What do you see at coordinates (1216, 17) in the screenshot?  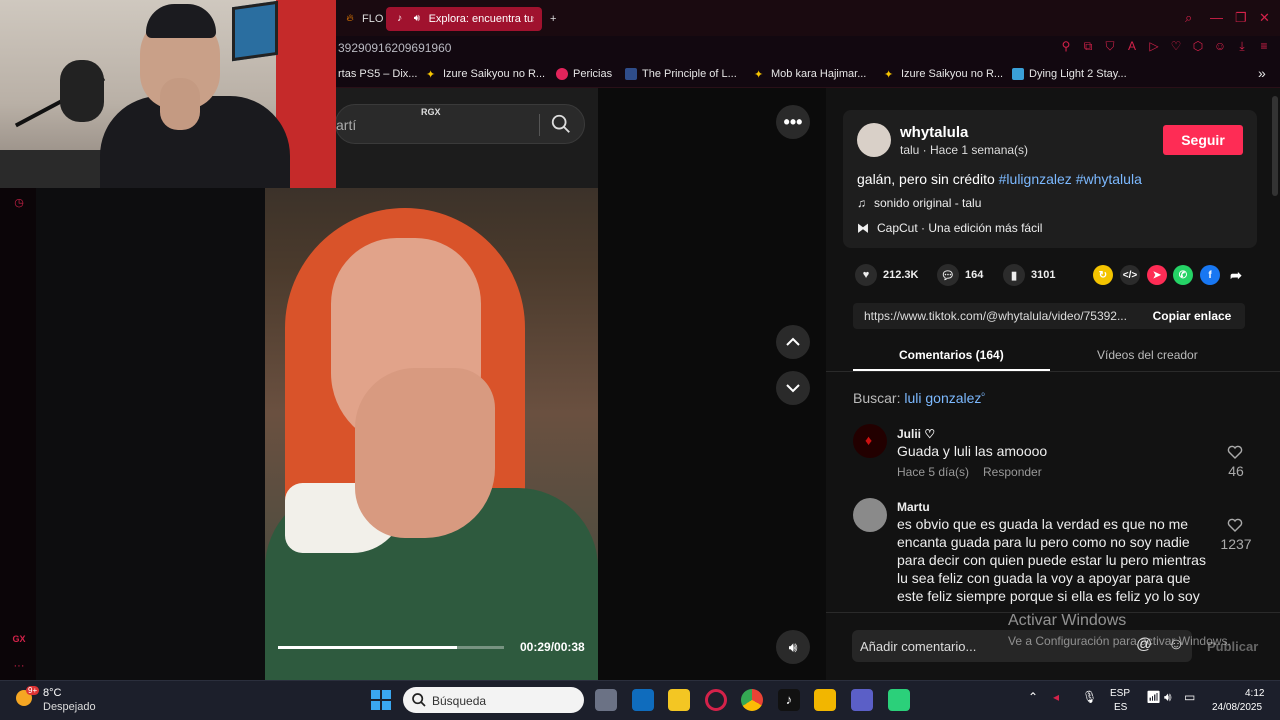 I see `minimize-icon: —` at bounding box center [1216, 17].